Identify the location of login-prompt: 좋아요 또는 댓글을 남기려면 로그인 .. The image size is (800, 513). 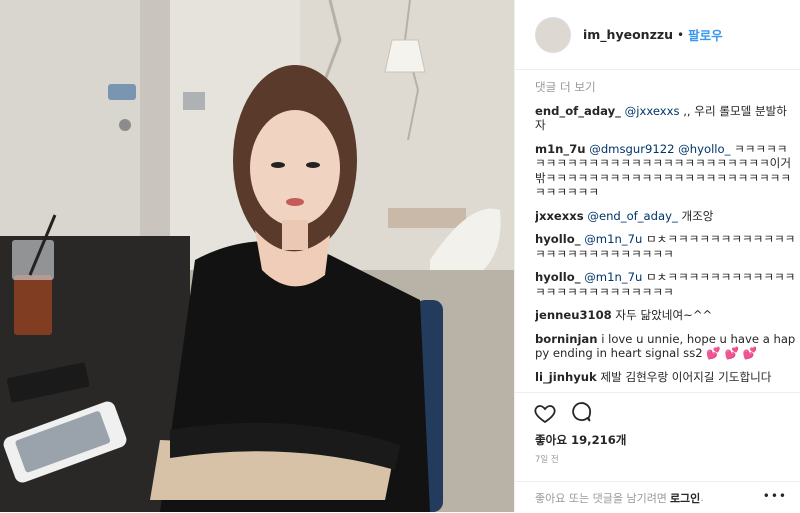
(657, 497).